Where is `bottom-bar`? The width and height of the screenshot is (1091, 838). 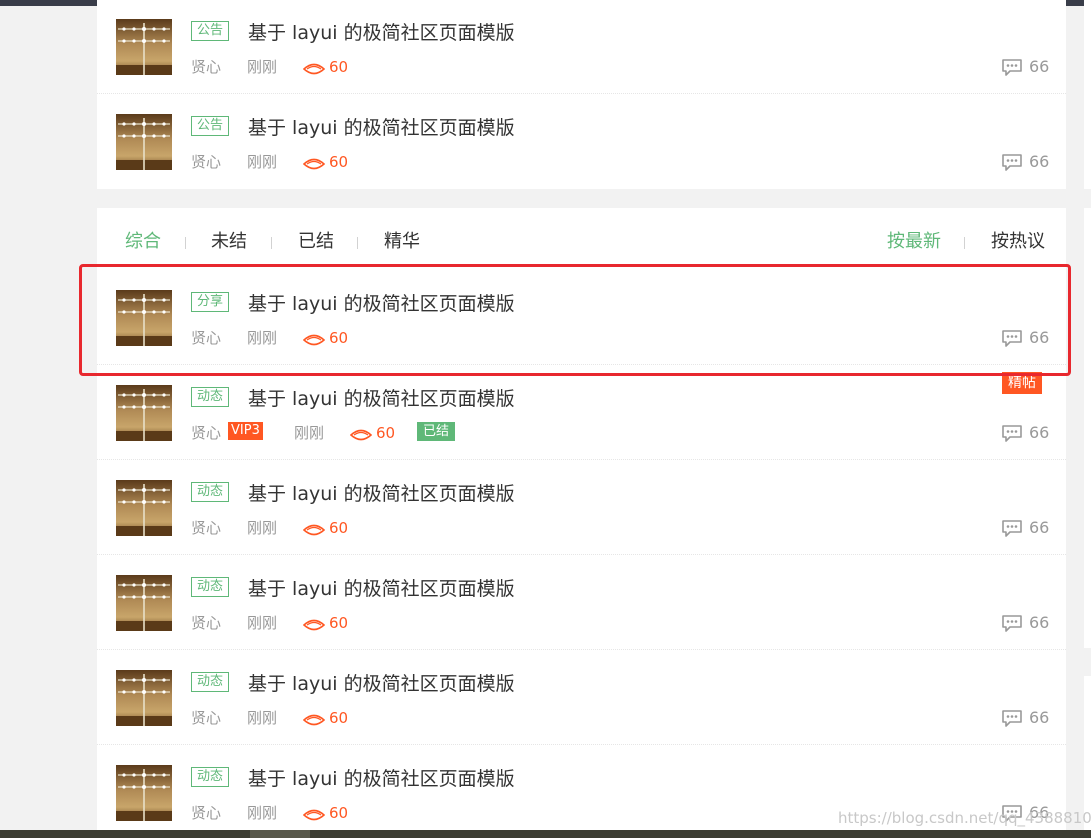 bottom-bar is located at coordinates (545, 834).